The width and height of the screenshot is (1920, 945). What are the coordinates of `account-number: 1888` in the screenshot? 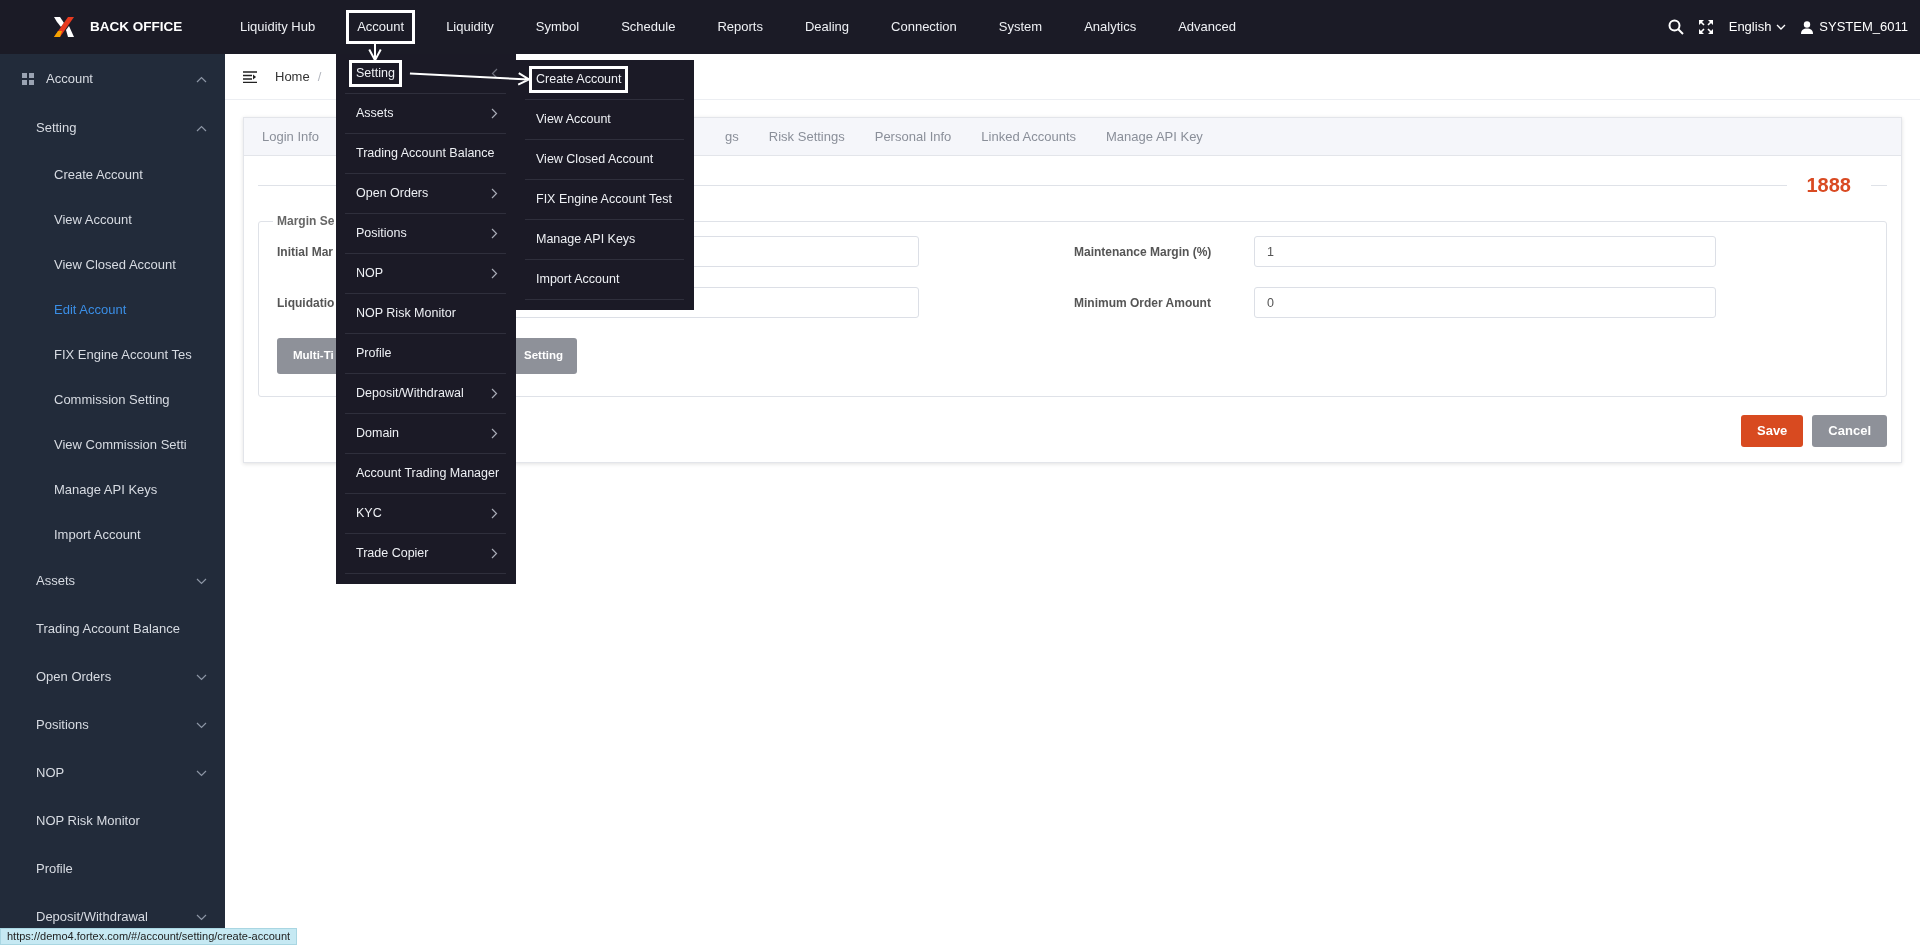 It's located at (1828, 185).